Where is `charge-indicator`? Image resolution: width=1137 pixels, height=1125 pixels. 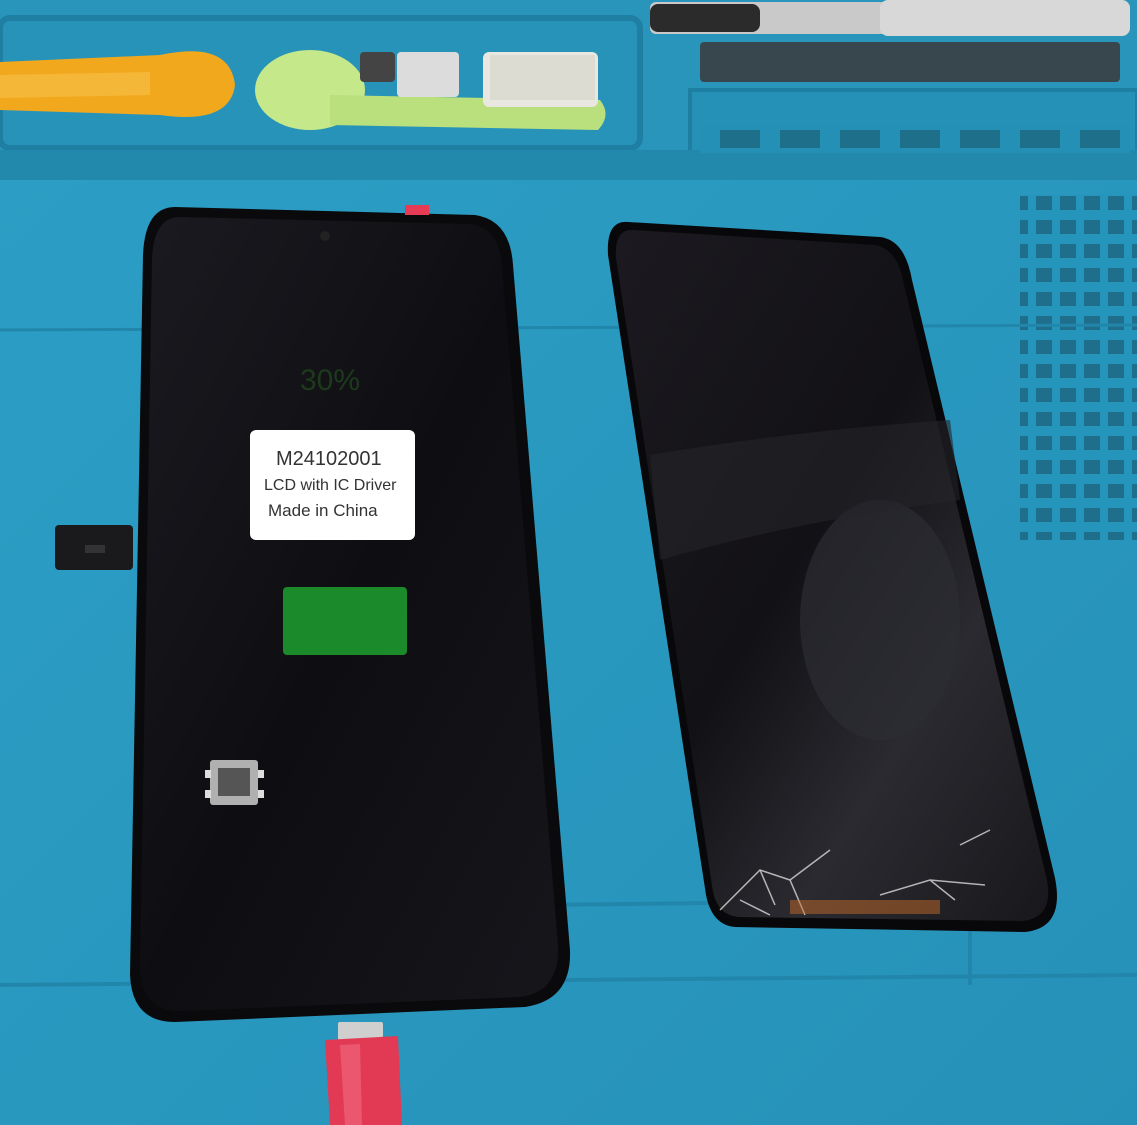 charge-indicator is located at coordinates (345, 621).